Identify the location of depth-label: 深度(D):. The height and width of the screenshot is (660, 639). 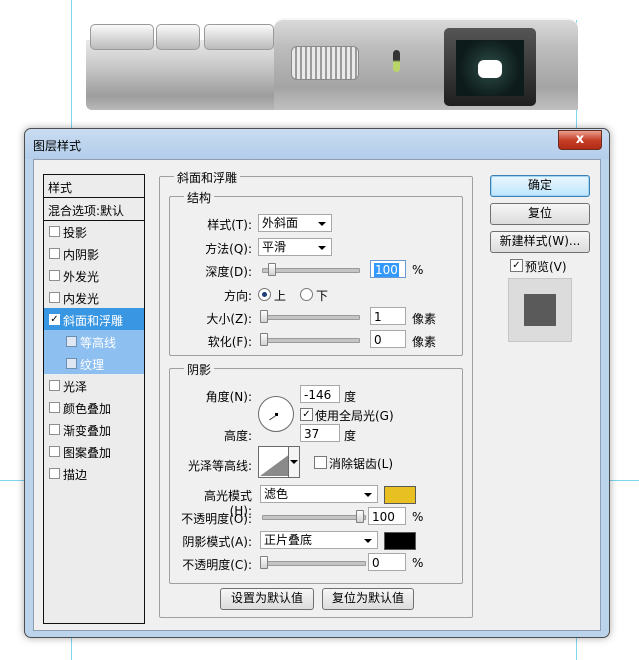
(228, 272).